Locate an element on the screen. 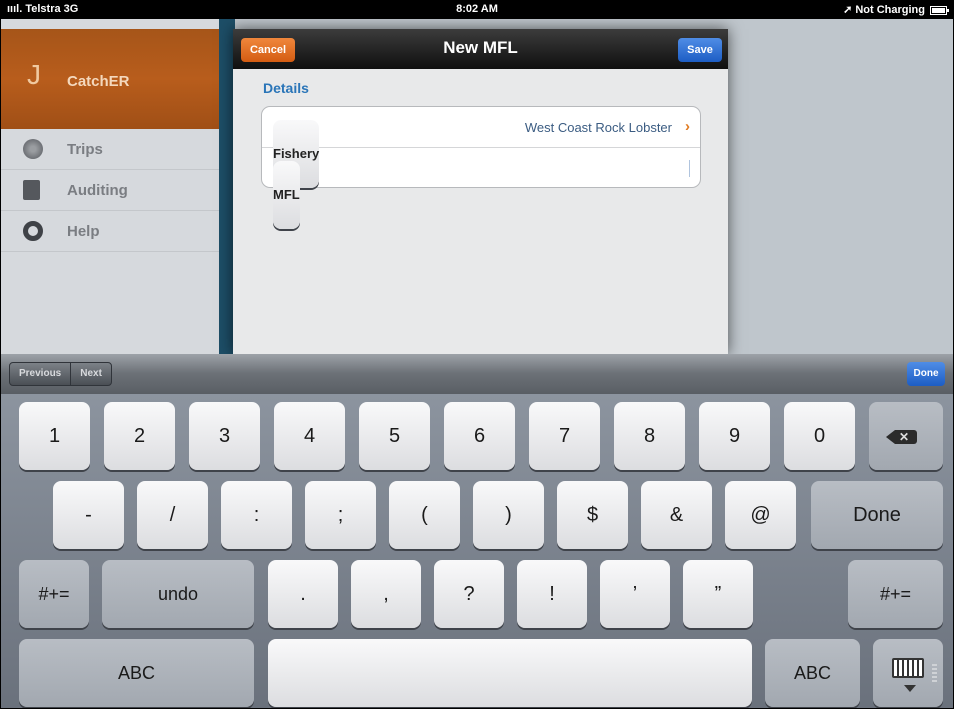 The width and height of the screenshot is (954, 709). key-1: 1 is located at coordinates (54, 436).